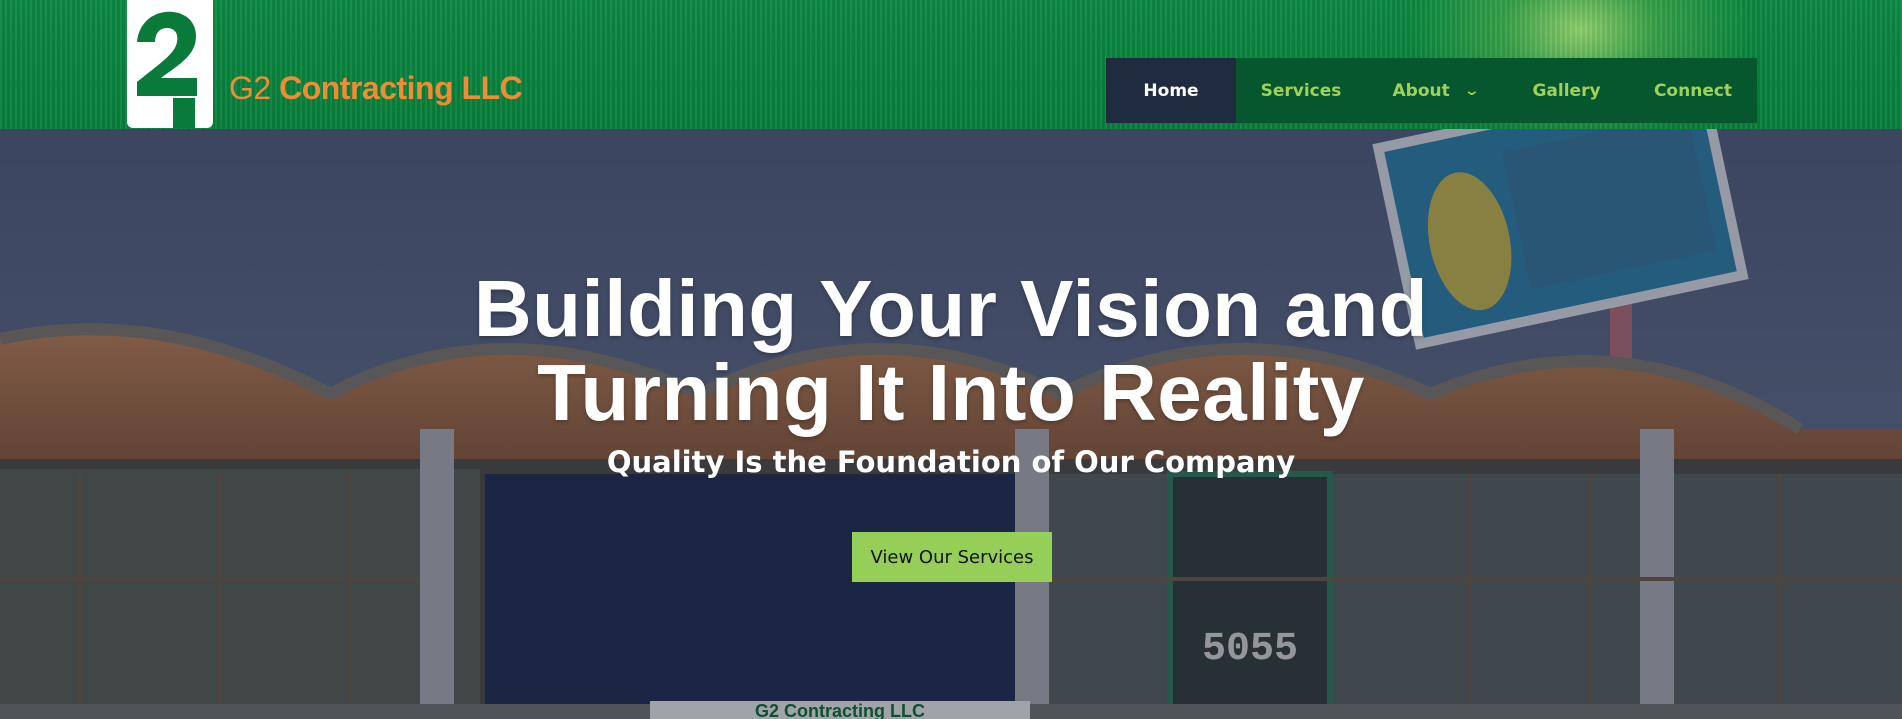 The height and width of the screenshot is (719, 1902). Describe the element at coordinates (952, 557) in the screenshot. I see `view-services-button: View Our Services` at that location.